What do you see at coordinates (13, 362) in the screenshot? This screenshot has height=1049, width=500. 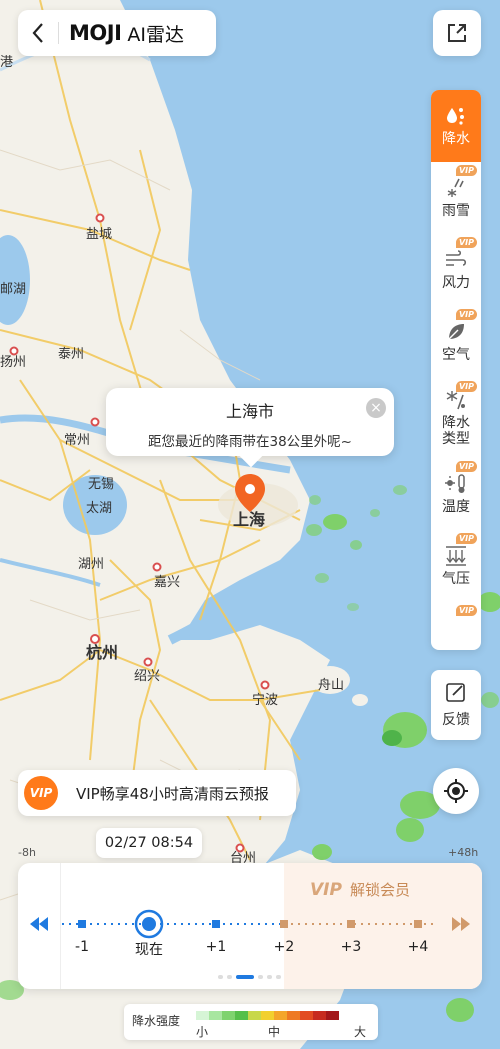 I see `map-label-yangzhou: 扬州` at bounding box center [13, 362].